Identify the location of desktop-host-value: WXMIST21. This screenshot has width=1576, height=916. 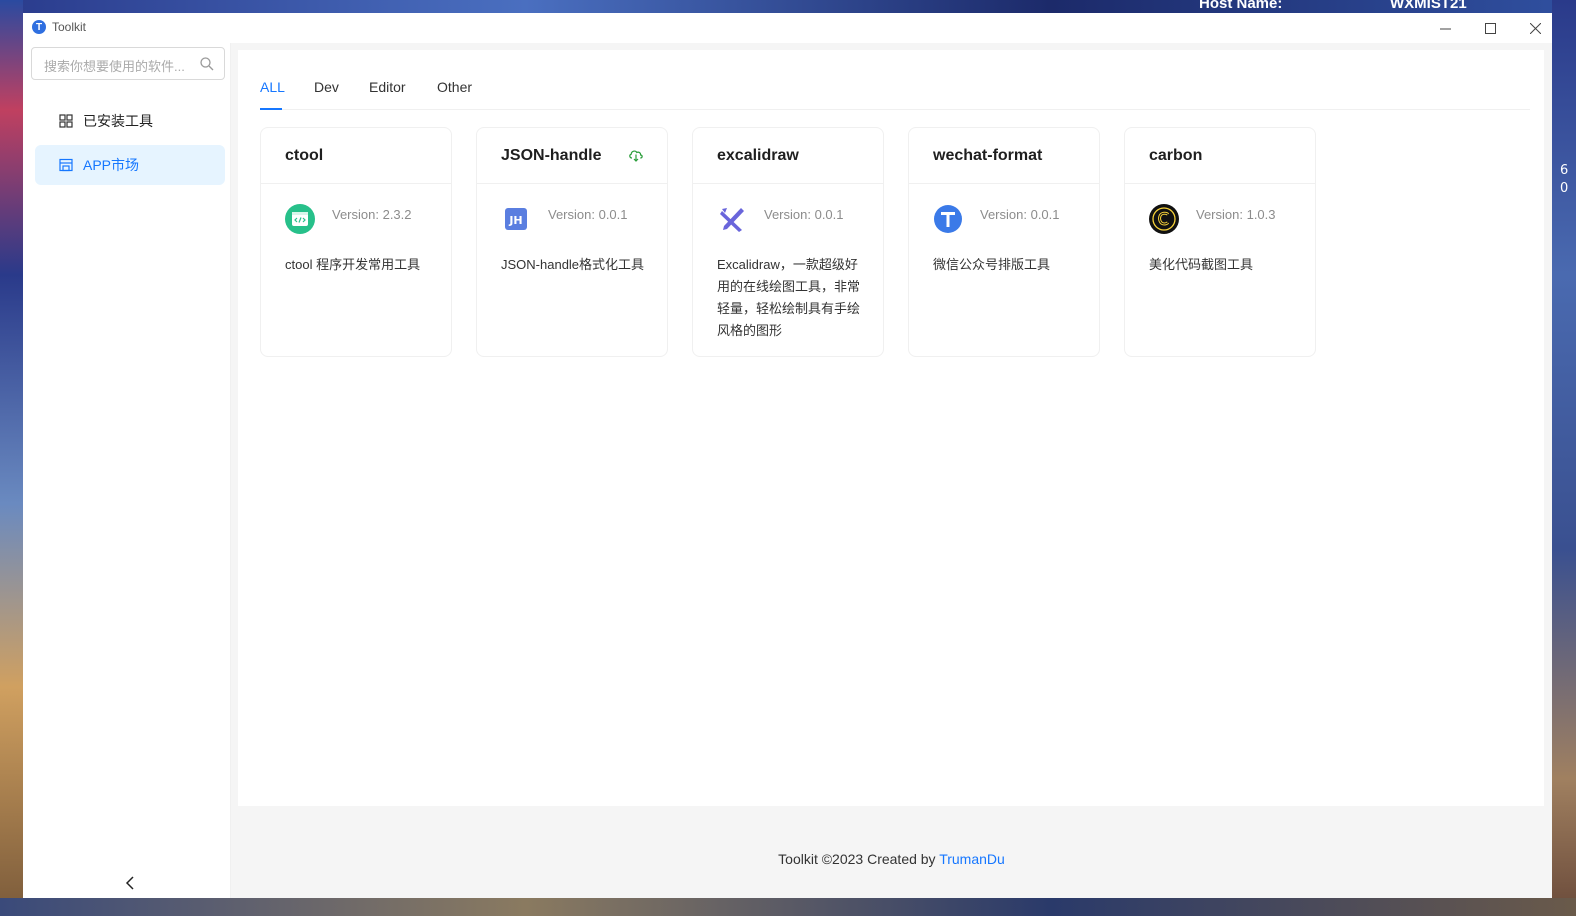
(1428, 6).